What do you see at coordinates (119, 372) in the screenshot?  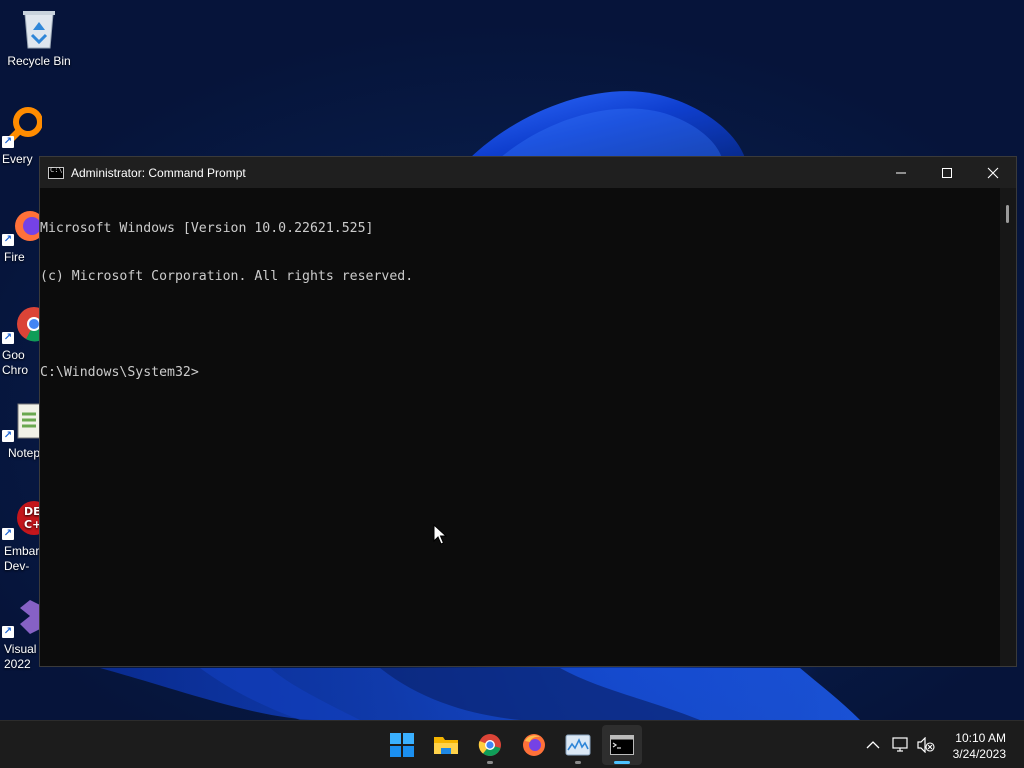 I see `console-prompt: C:\Windows\System32>` at bounding box center [119, 372].